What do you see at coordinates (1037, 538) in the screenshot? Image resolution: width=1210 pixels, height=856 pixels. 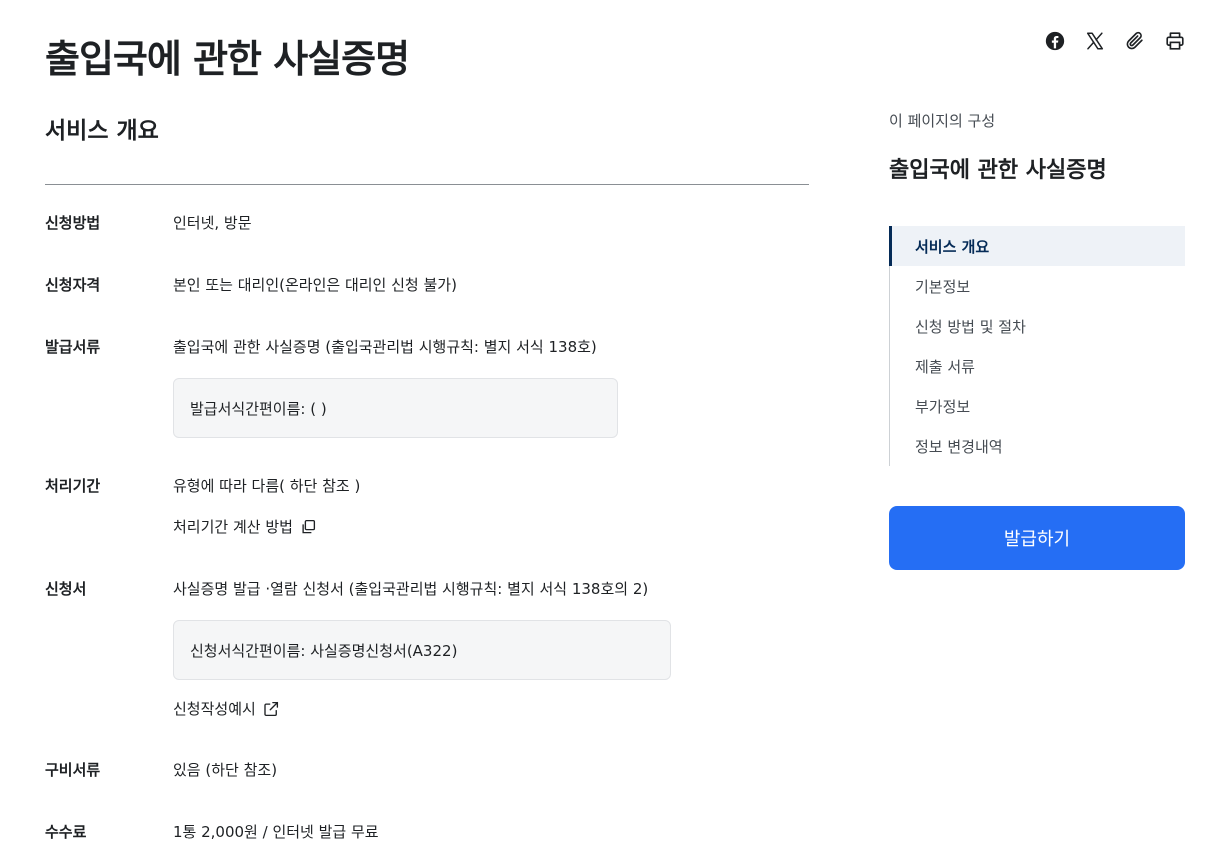 I see `issue-button: 발급하기` at bounding box center [1037, 538].